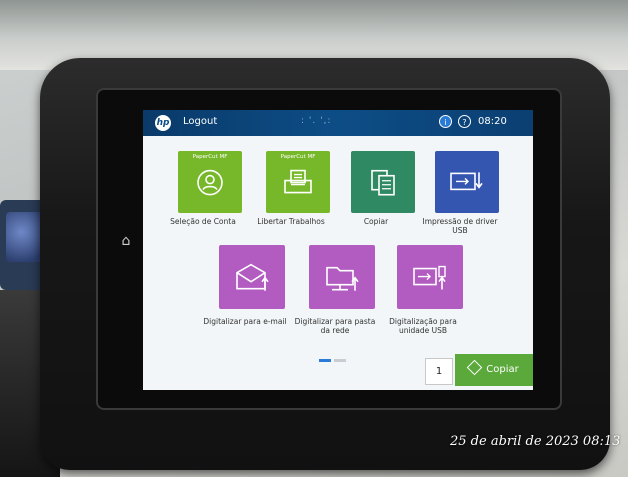  I want to click on tile-copy: Copiar, so click(383, 188).